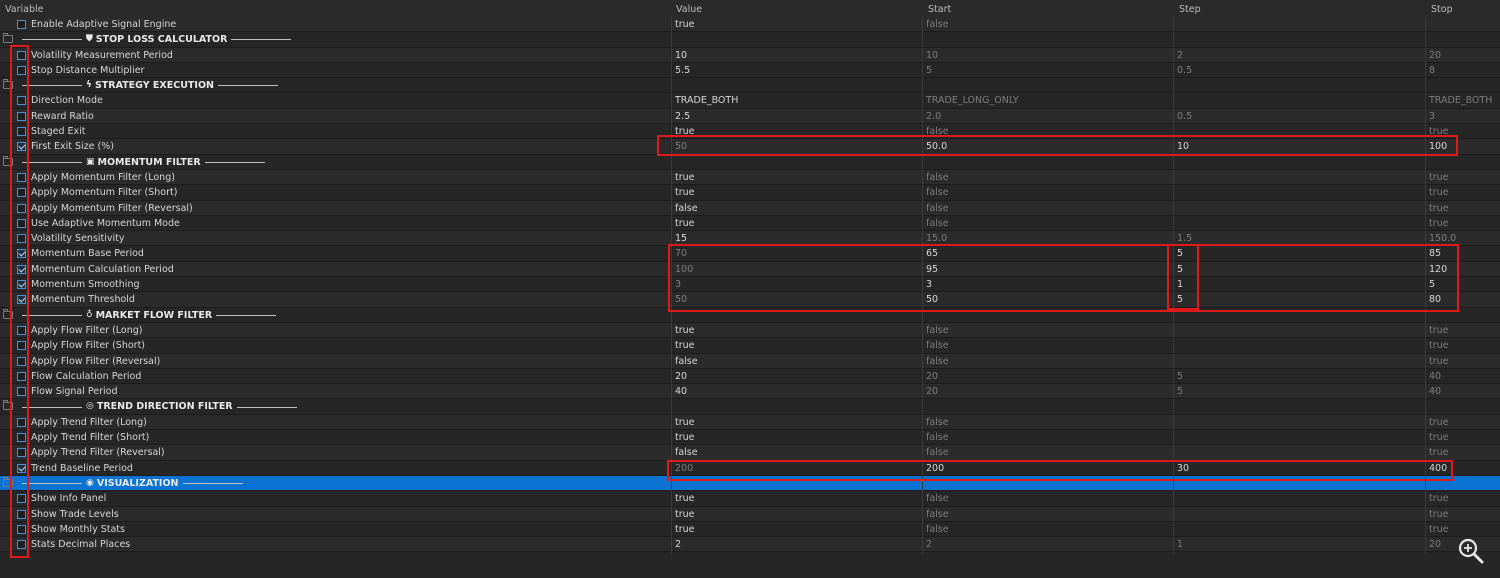 This screenshot has width=1500, height=578. Describe the element at coordinates (933, 116) in the screenshot. I see `parameter-start: 2.0` at that location.